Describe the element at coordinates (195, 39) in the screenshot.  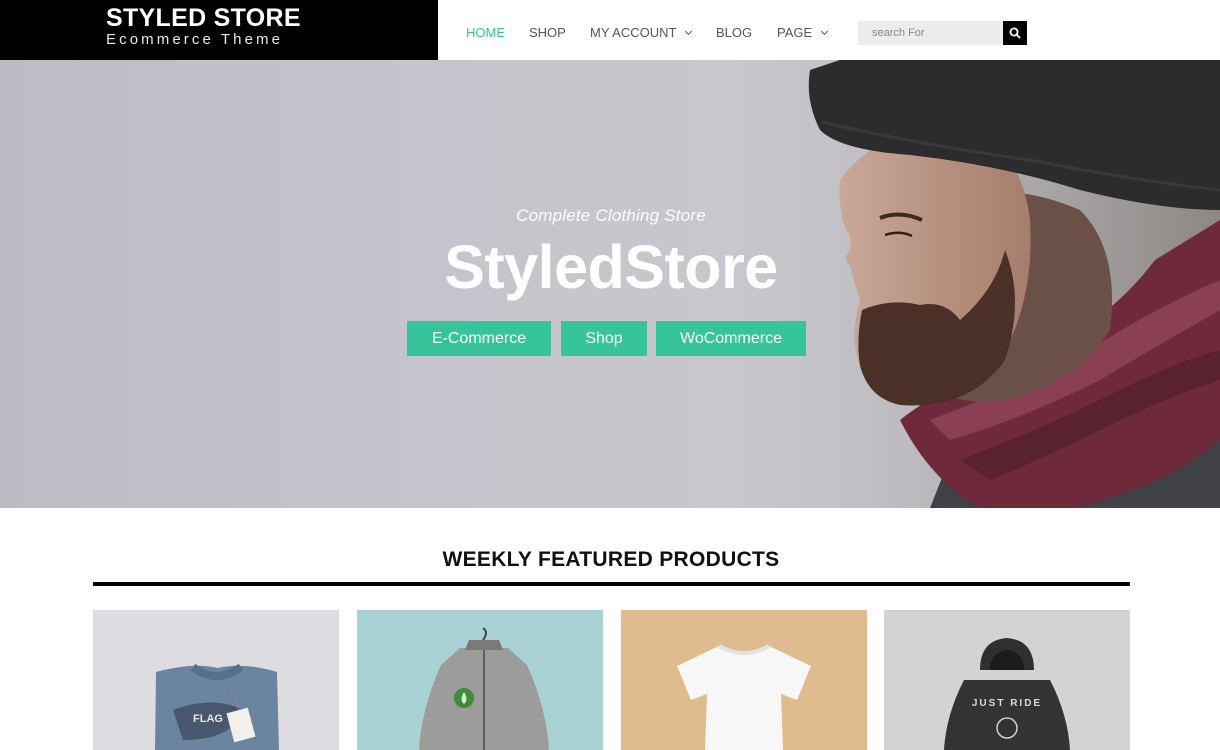
I see `site-tagline: Ecommerce Theme` at that location.